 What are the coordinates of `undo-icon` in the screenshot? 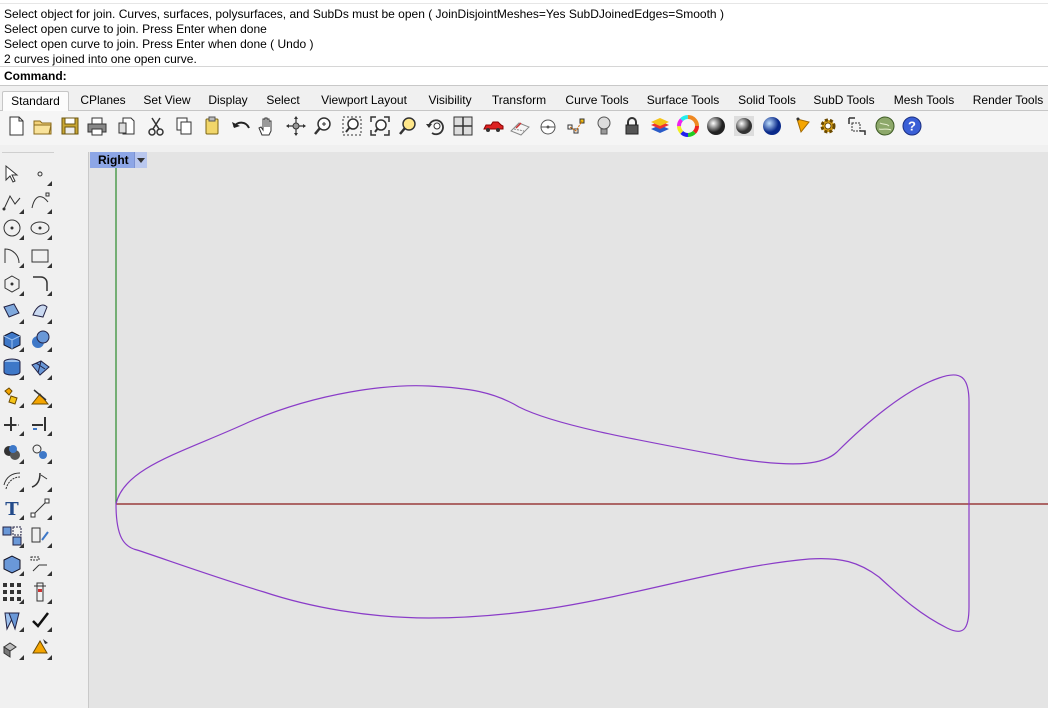 It's located at (241, 126).